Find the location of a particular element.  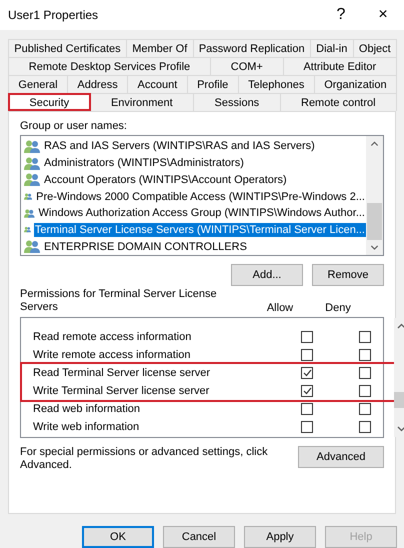

tab: Remote control is located at coordinates (338, 102).